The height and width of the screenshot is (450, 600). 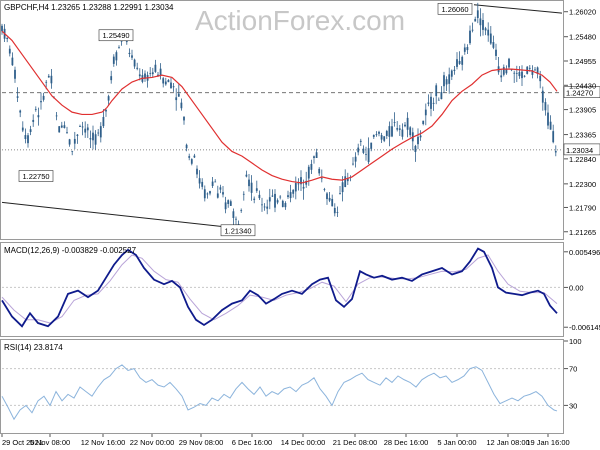 What do you see at coordinates (406, 442) in the screenshot?
I see `time-tick-label: 28 Dec 16:00` at bounding box center [406, 442].